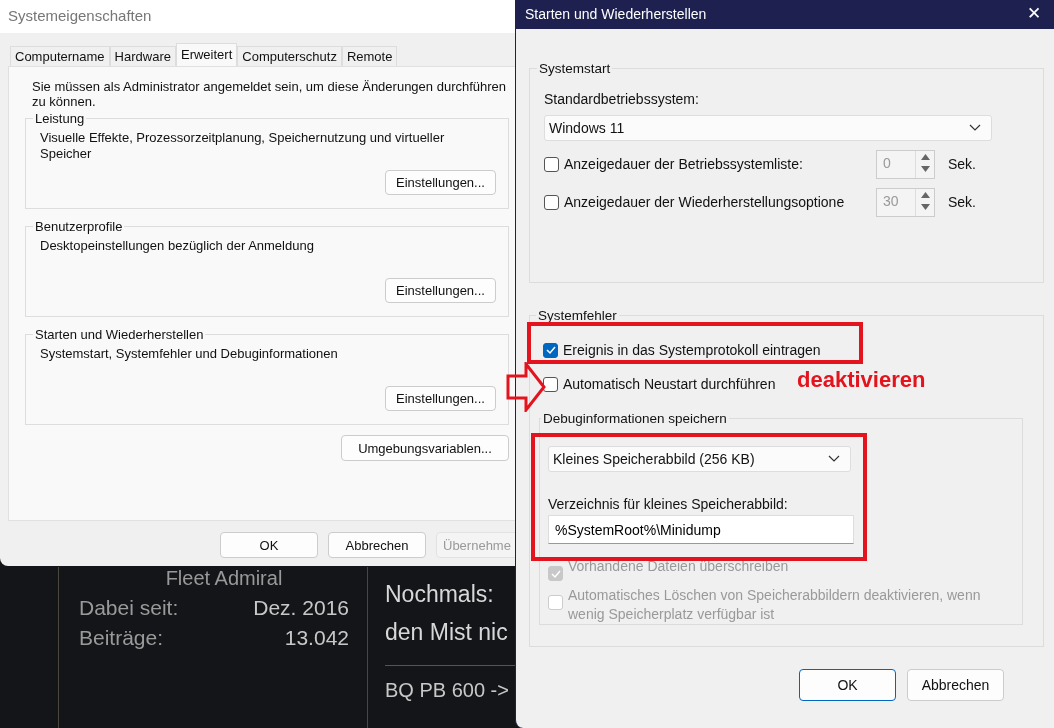 This screenshot has height=728, width=1054. I want to click on checkbox-label: Ereignis in das Systemprotokoll eintragen, so click(692, 350).